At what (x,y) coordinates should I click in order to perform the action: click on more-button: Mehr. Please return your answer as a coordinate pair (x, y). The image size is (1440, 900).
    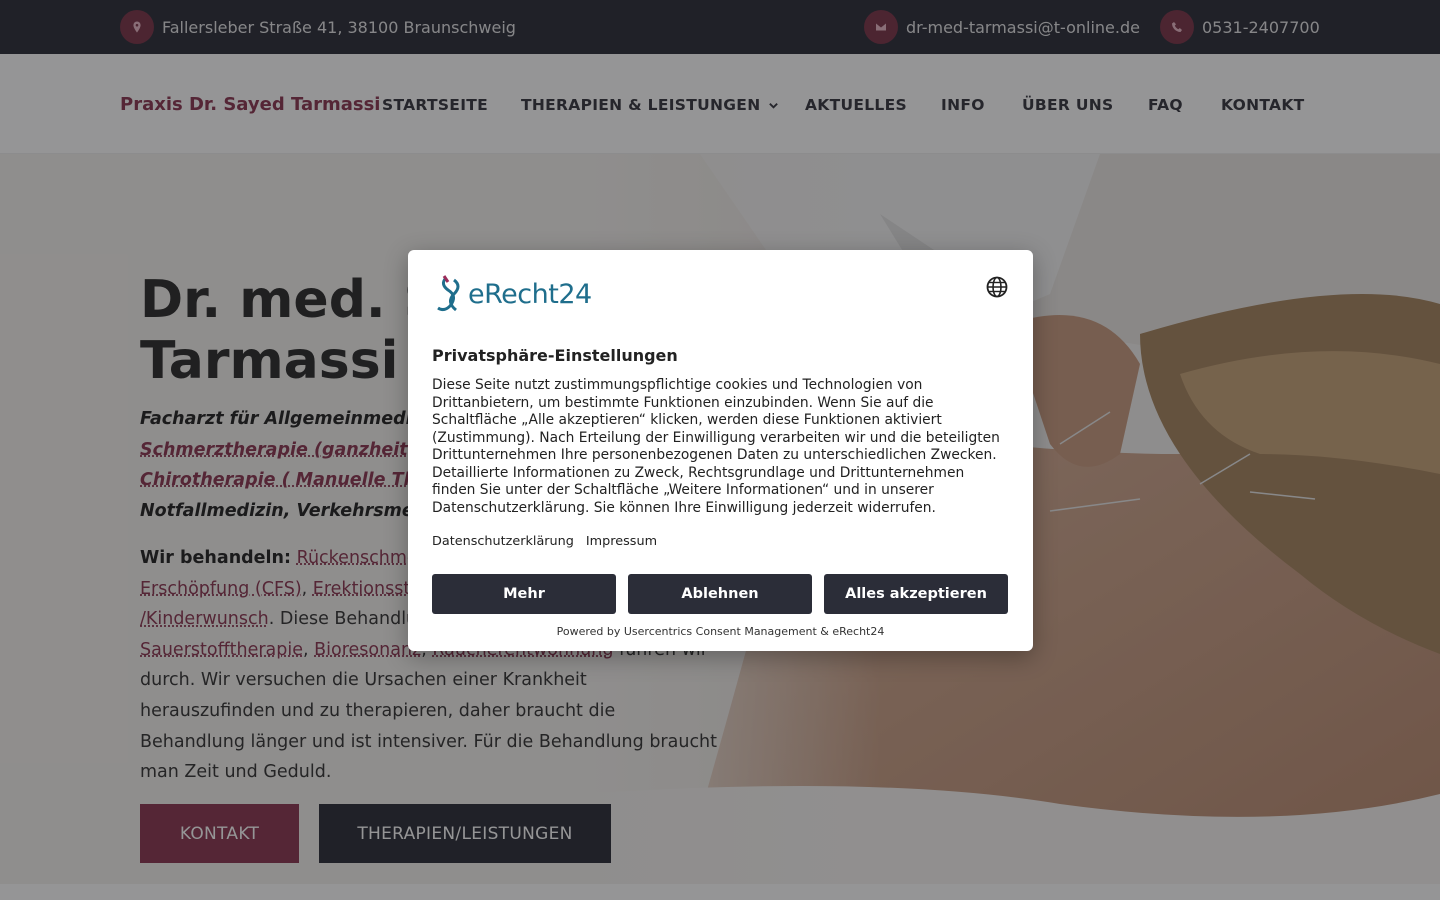
    Looking at the image, I should click on (524, 594).